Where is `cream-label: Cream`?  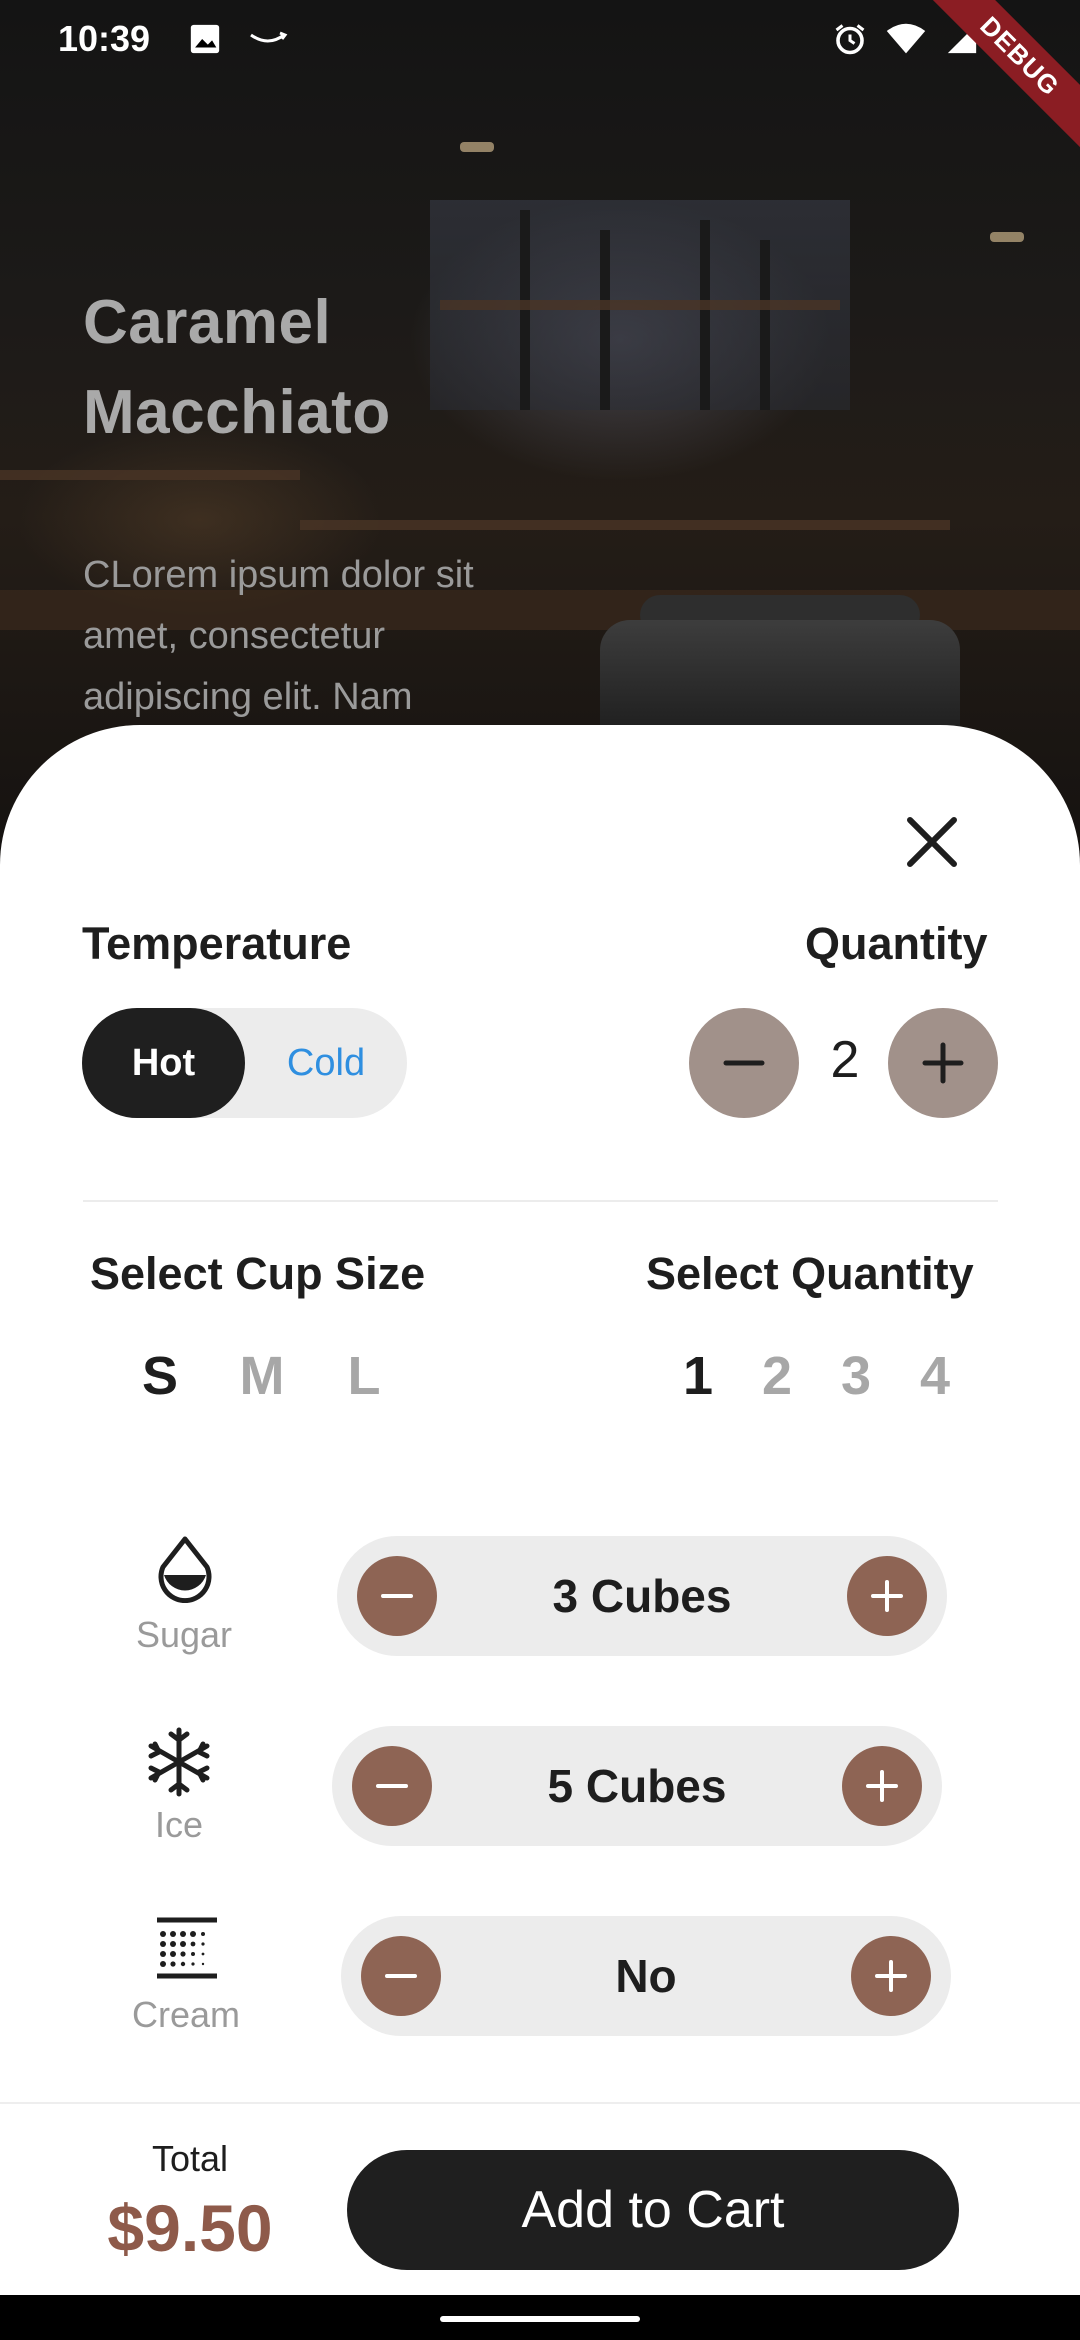 cream-label: Cream is located at coordinates (186, 2014).